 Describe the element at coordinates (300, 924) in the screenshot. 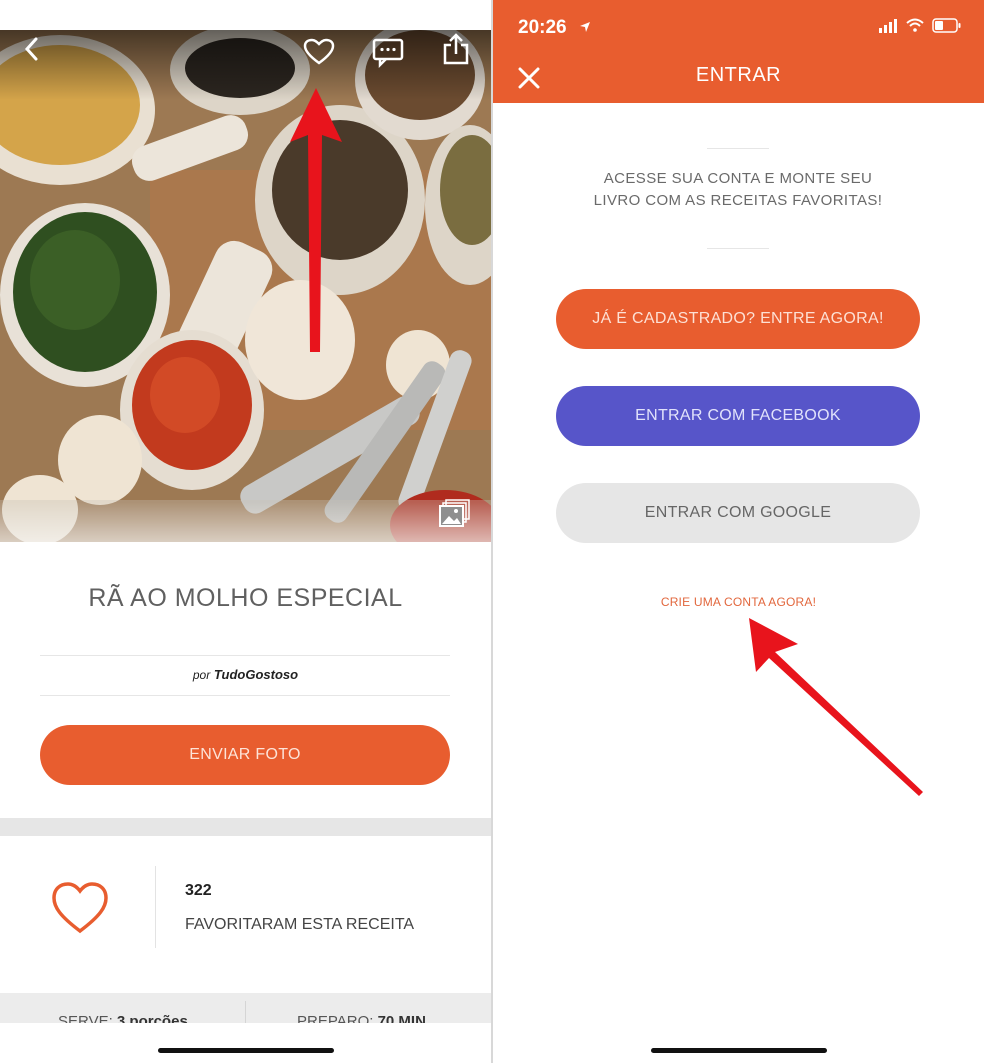

I see `favorites-label: FAVORITARAM ESTA RECEITA` at that location.